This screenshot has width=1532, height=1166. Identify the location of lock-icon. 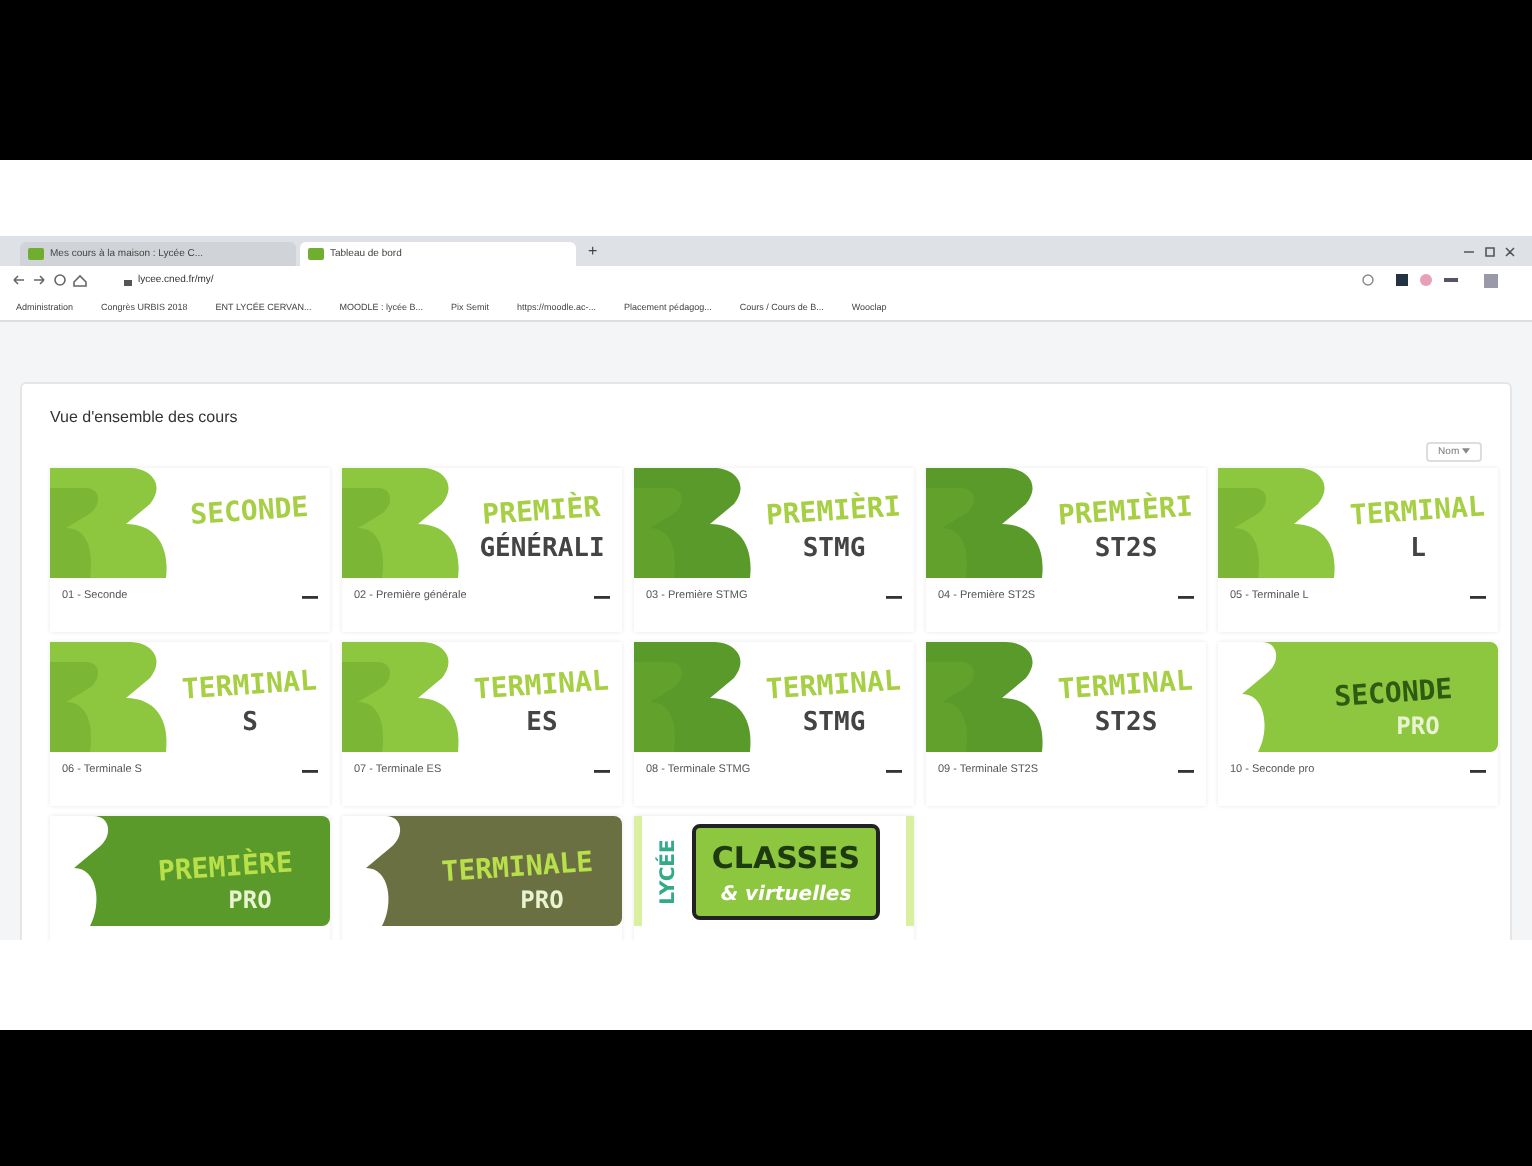
(128, 280).